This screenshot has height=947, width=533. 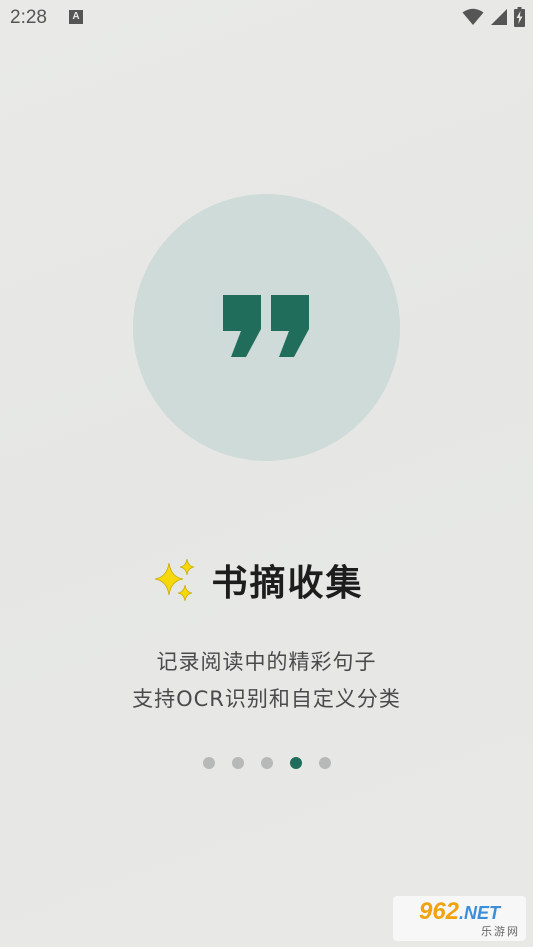 I want to click on battery-charging-icon, so click(x=519, y=19).